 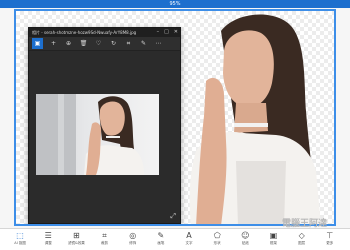 I want to click on image-icon: ▣, so click(x=37, y=43).